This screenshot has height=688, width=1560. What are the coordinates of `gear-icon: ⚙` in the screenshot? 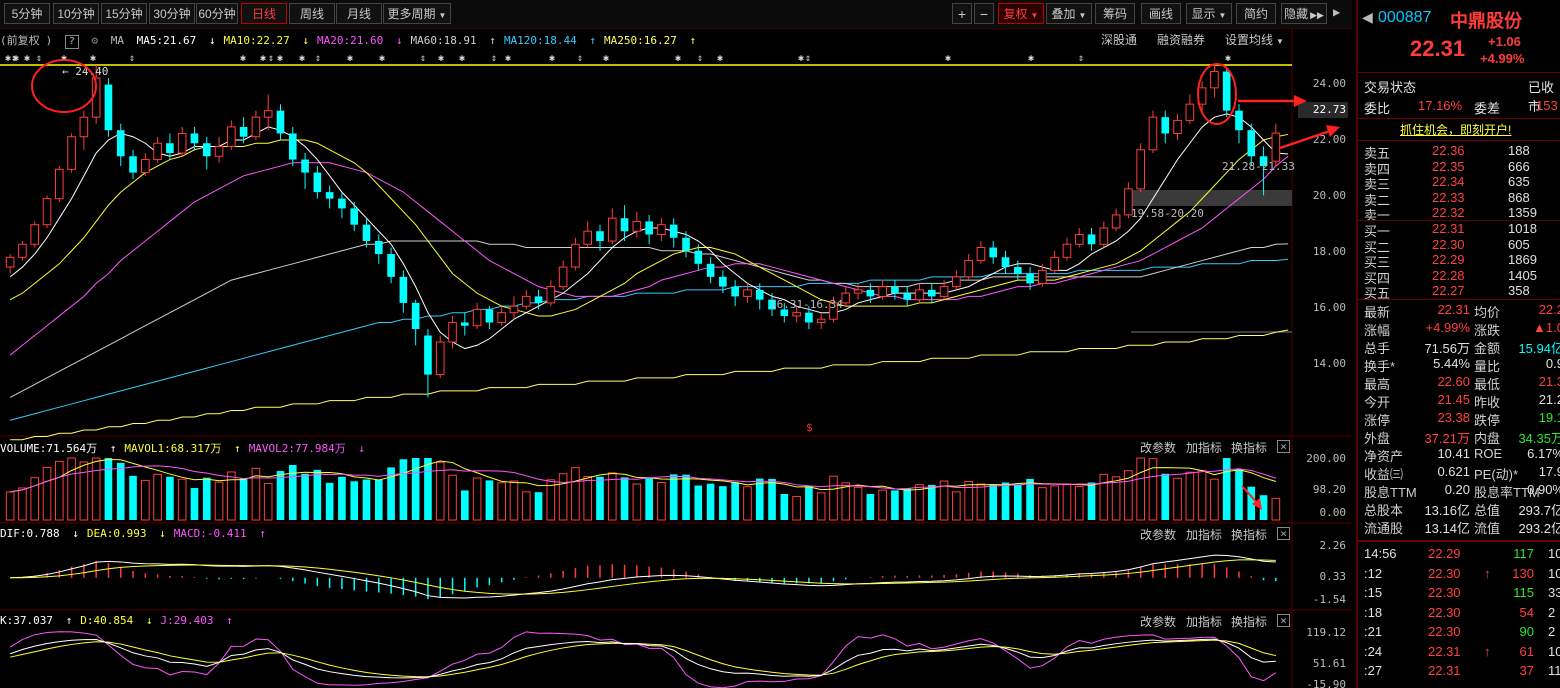 It's located at (95, 40).